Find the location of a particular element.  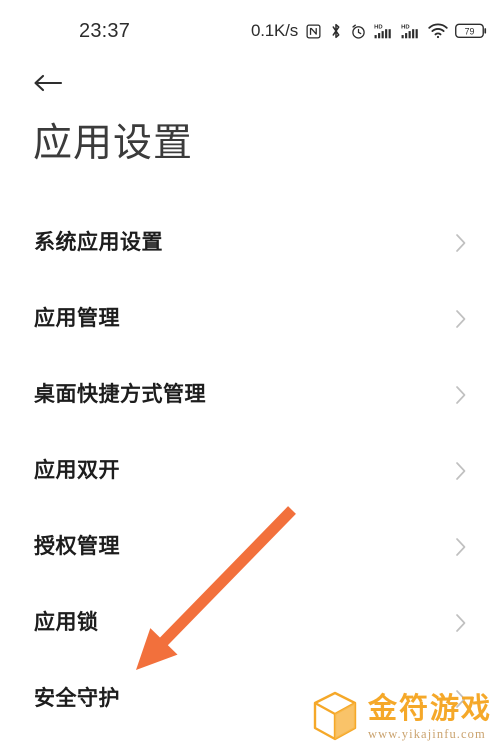

list-item-home-screen-shortcut-management: 桌面快捷方式管理 is located at coordinates (250, 395).